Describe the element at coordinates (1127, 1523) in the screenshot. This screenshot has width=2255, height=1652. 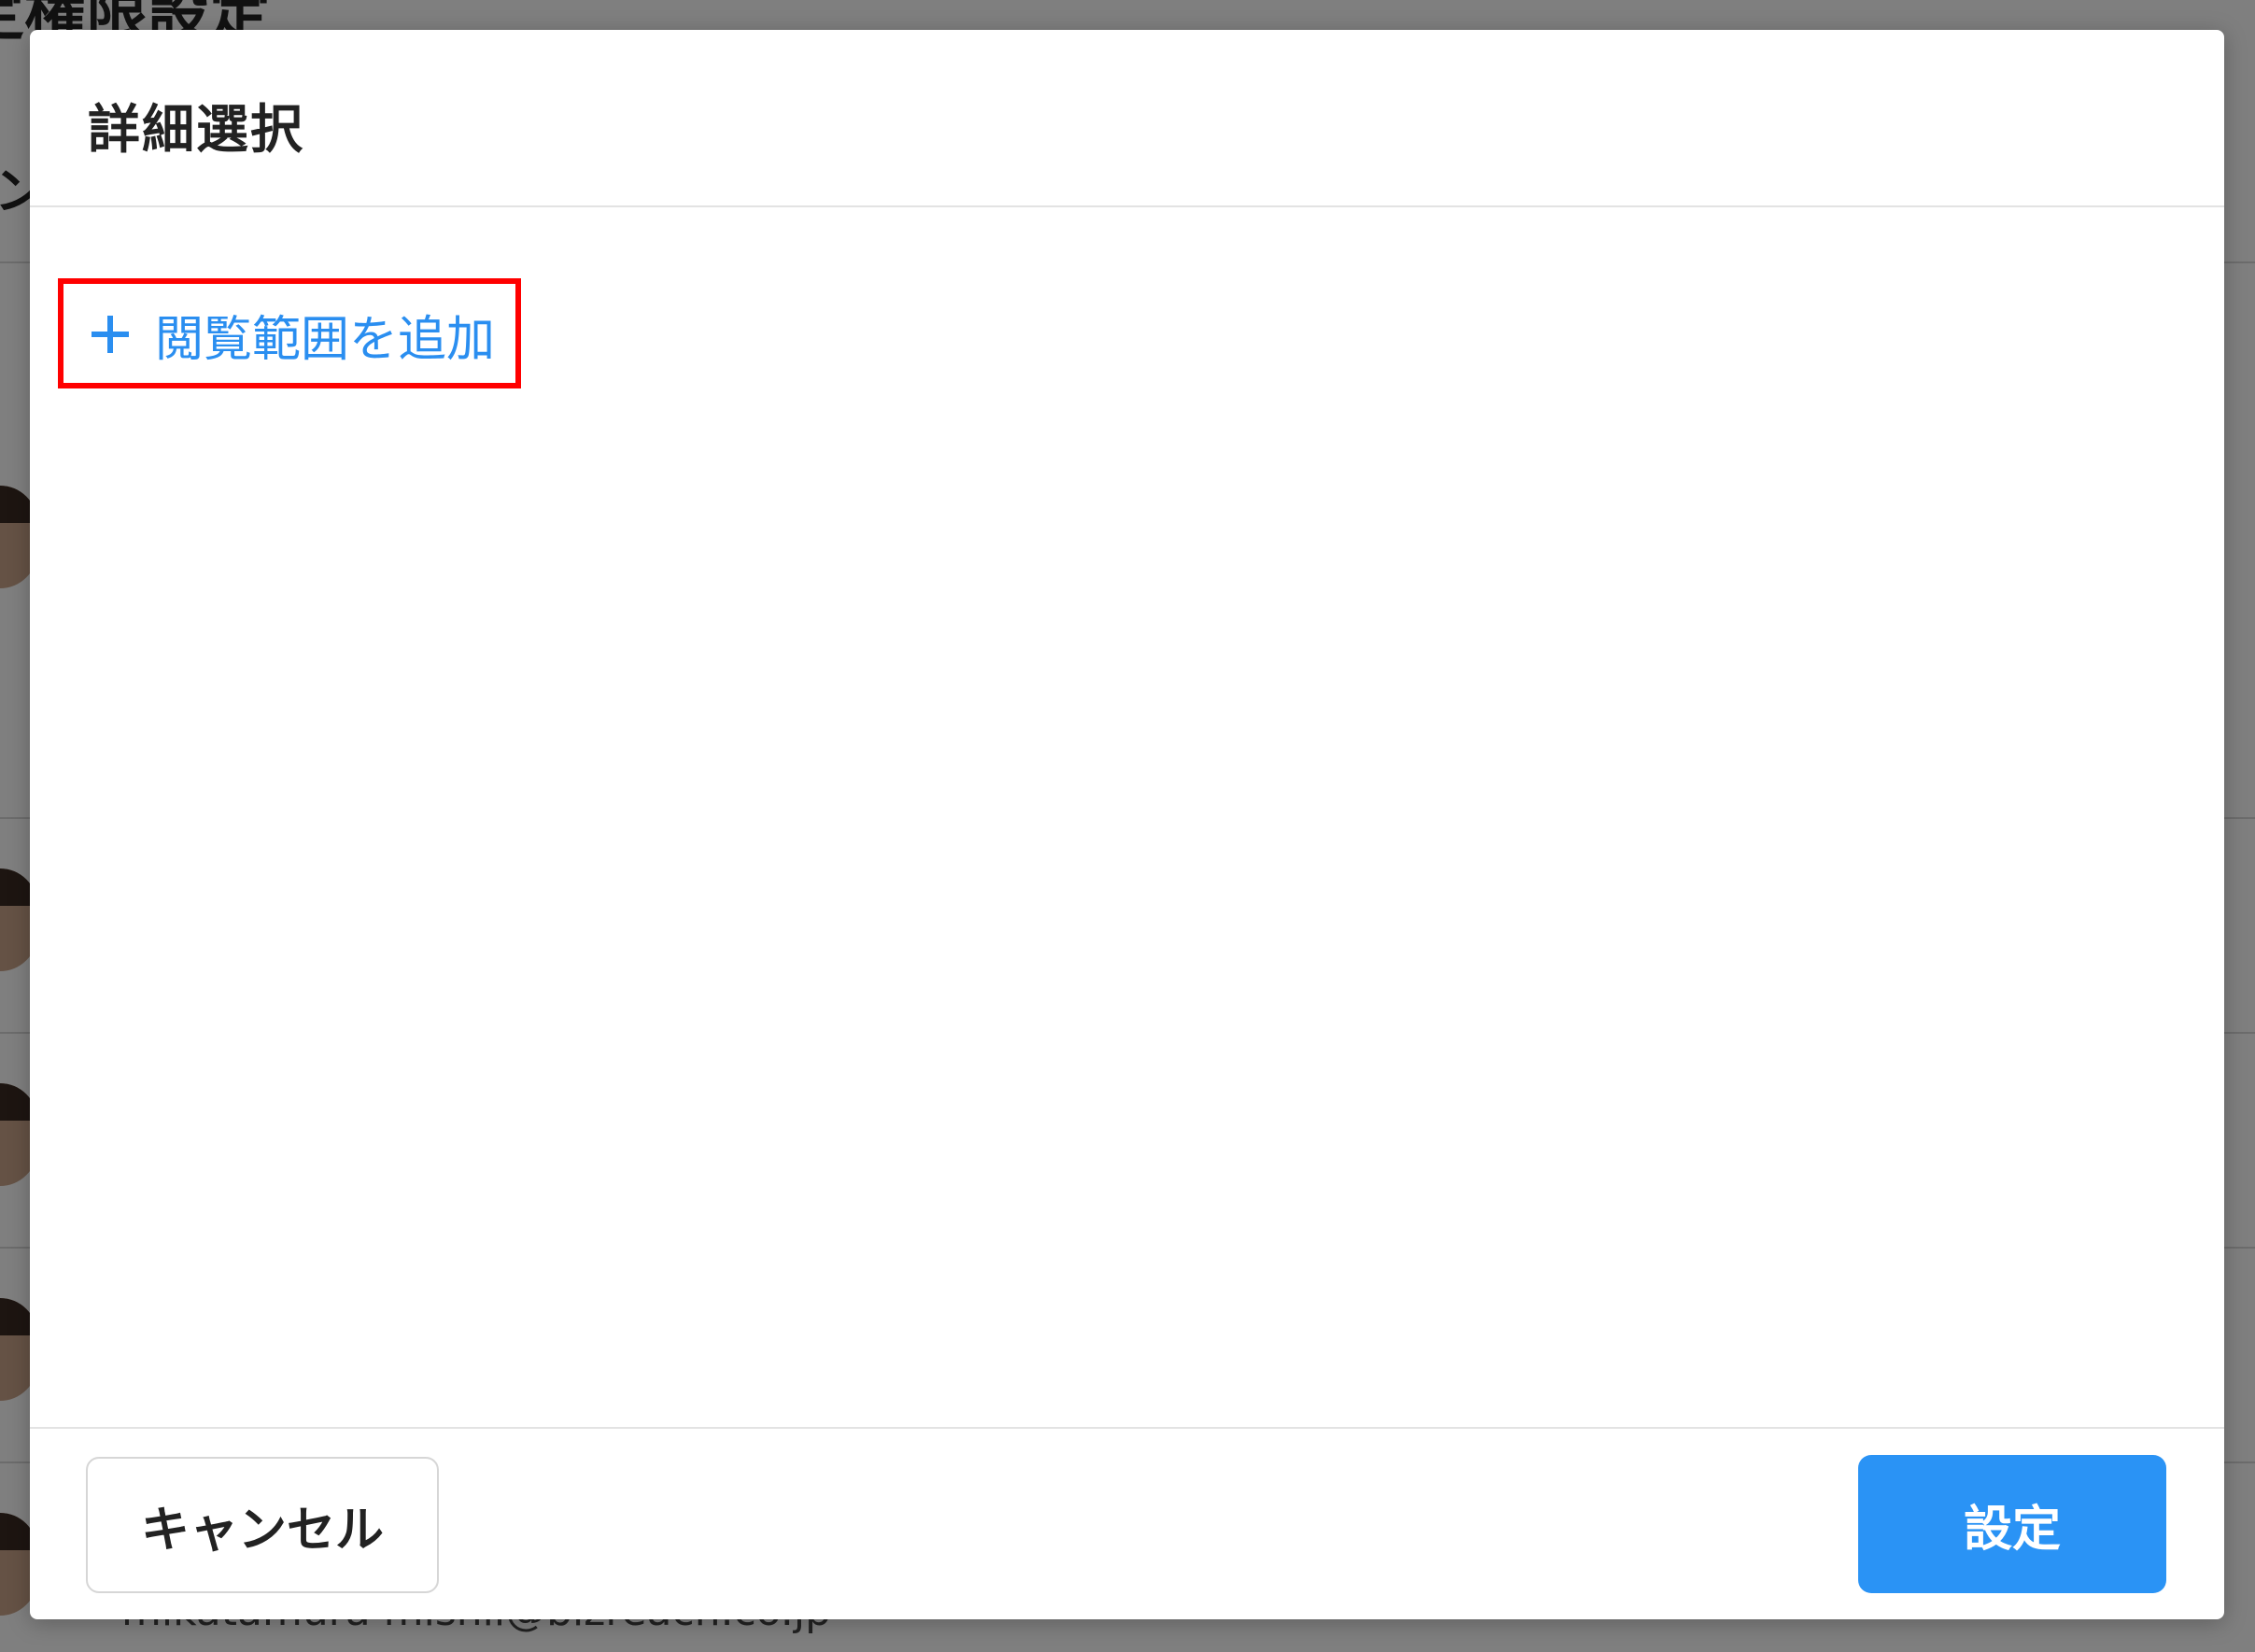
I see `dialog-footer: キャンセル 設定` at that location.